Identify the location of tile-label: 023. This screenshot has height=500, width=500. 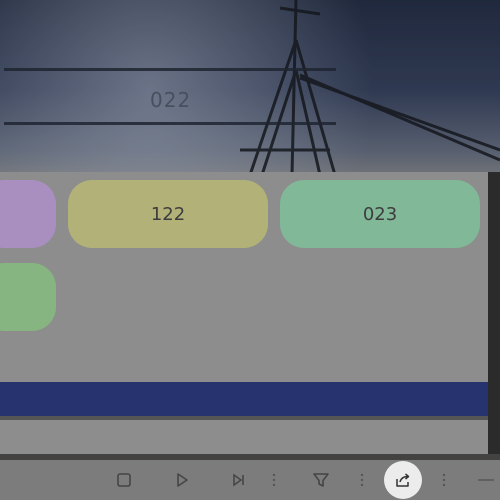
(380, 214).